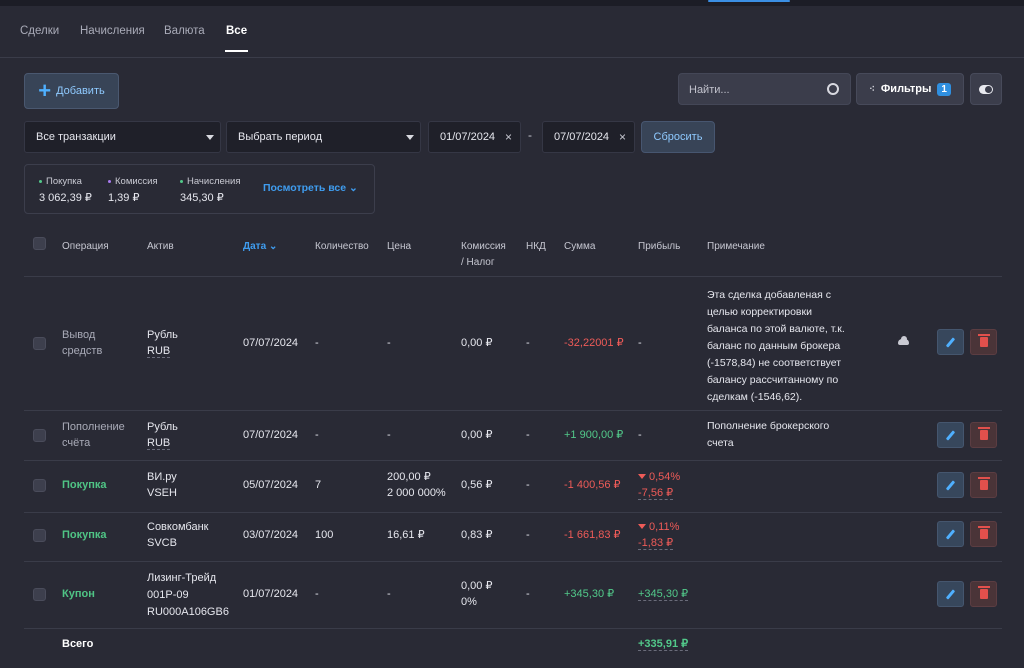 Image resolution: width=1024 pixels, height=668 pixels. Describe the element at coordinates (416, 493) in the screenshot. I see `price-percent: 2 000 000%` at that location.